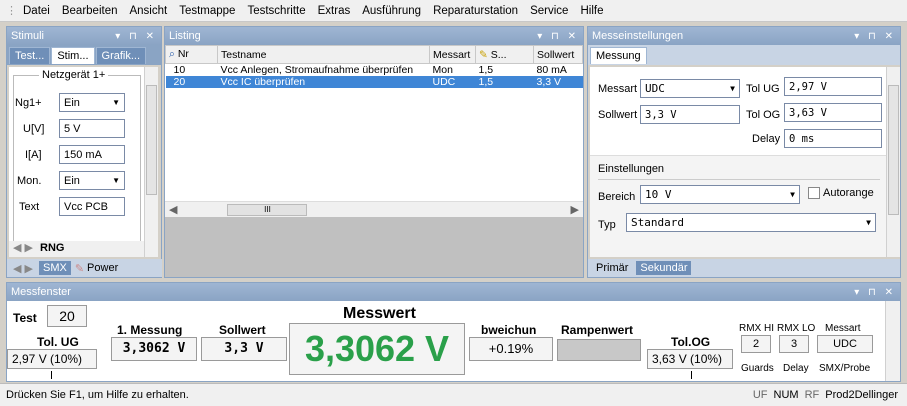 Image resolution: width=907 pixels, height=406 pixels. I want to click on tab-rng: RNG, so click(52, 248).